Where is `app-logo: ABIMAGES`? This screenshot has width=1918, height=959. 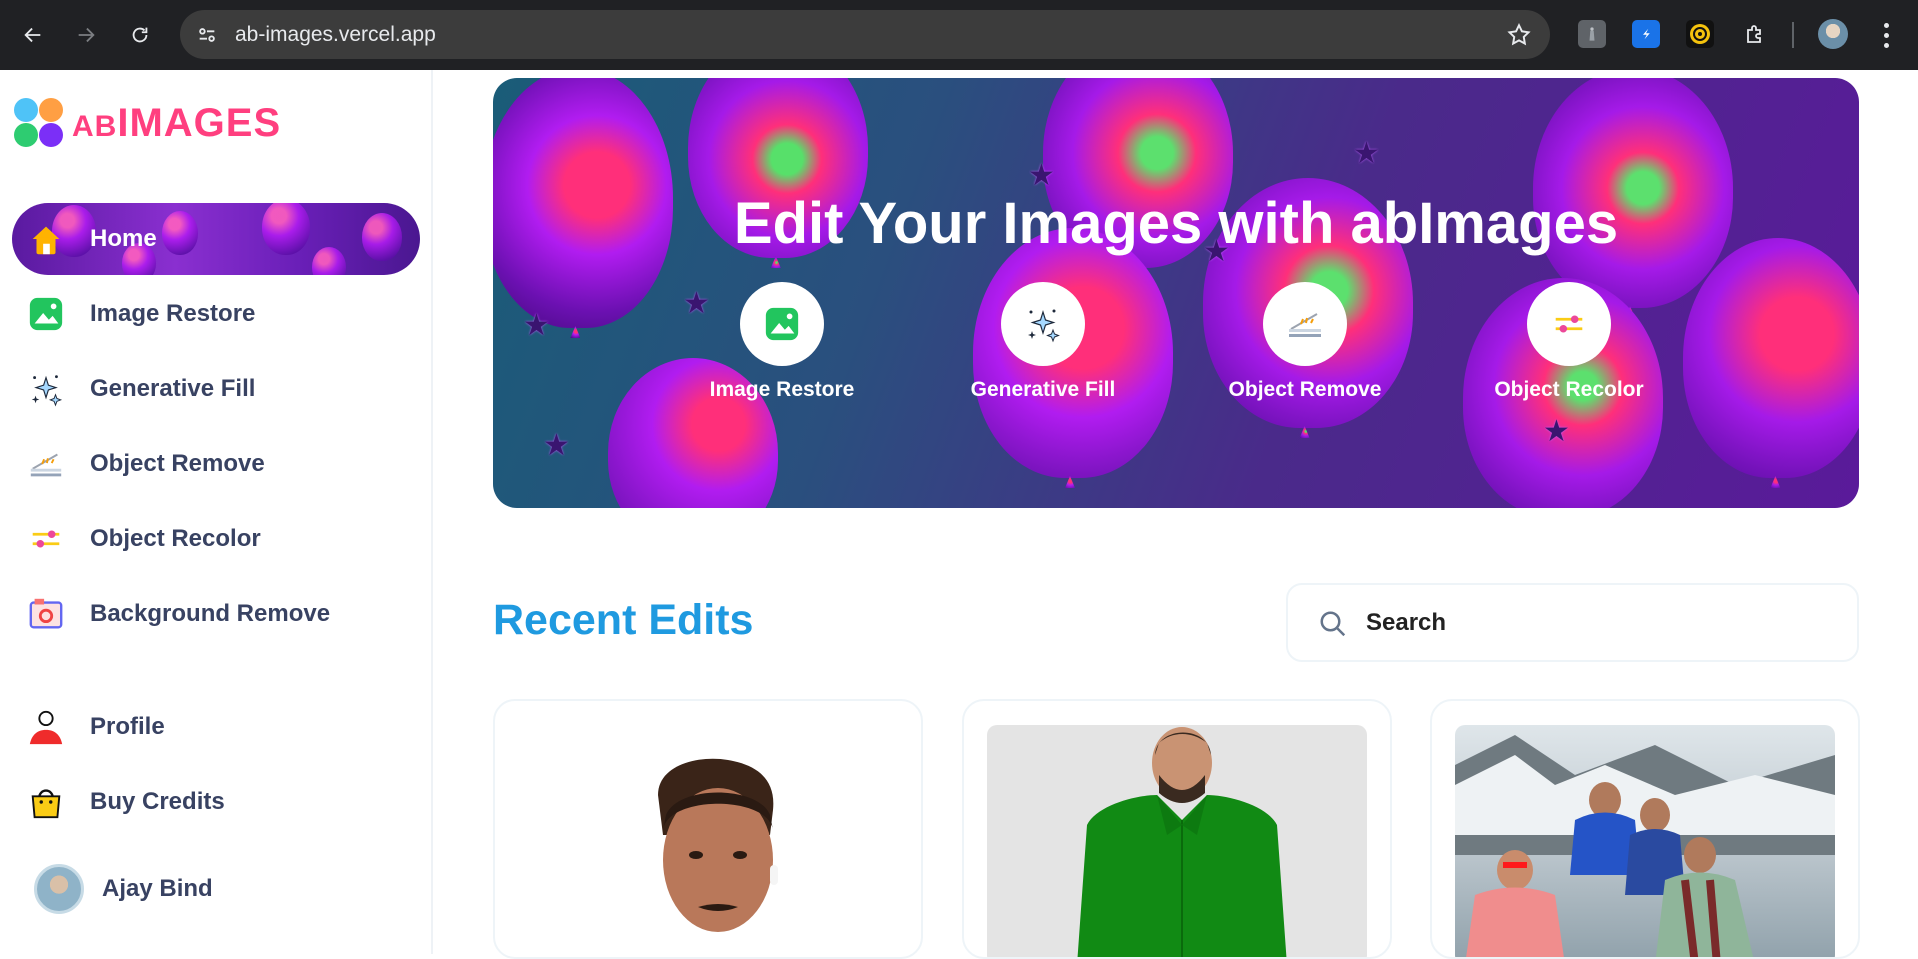
app-logo: ABIMAGES is located at coordinates (147, 123).